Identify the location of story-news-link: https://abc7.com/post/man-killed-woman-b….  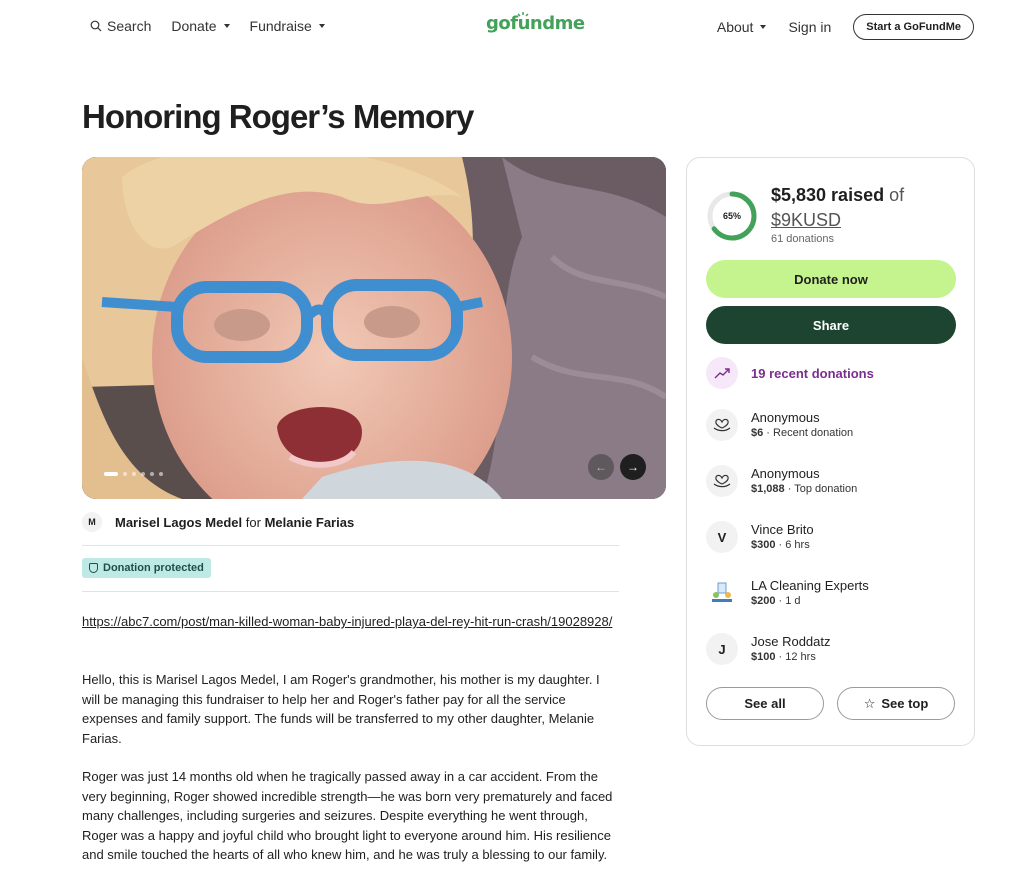
(350, 622).